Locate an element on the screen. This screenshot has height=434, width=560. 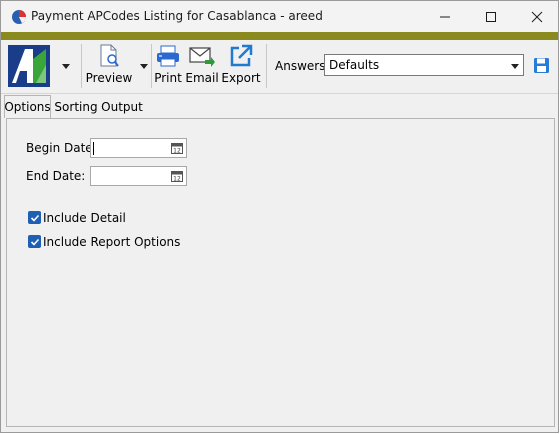
close-icon is located at coordinates (537, 17).